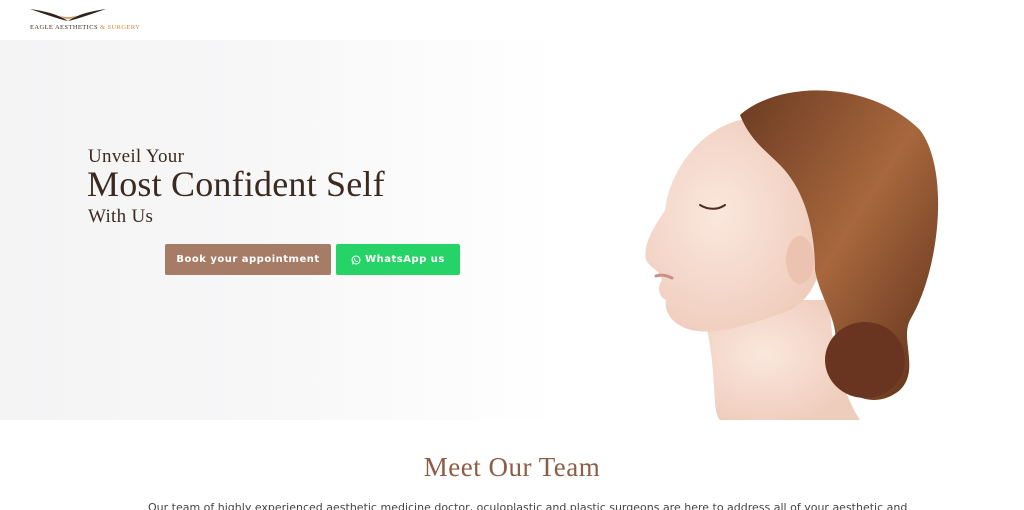 The height and width of the screenshot is (510, 1024). What do you see at coordinates (121, 216) in the screenshot?
I see `hero-heading-line3: With Us` at bounding box center [121, 216].